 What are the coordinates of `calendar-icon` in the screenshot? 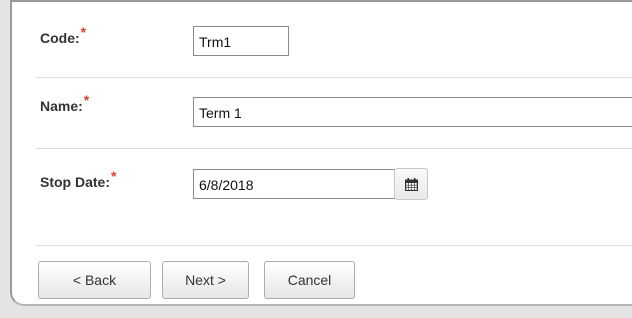 It's located at (411, 184).